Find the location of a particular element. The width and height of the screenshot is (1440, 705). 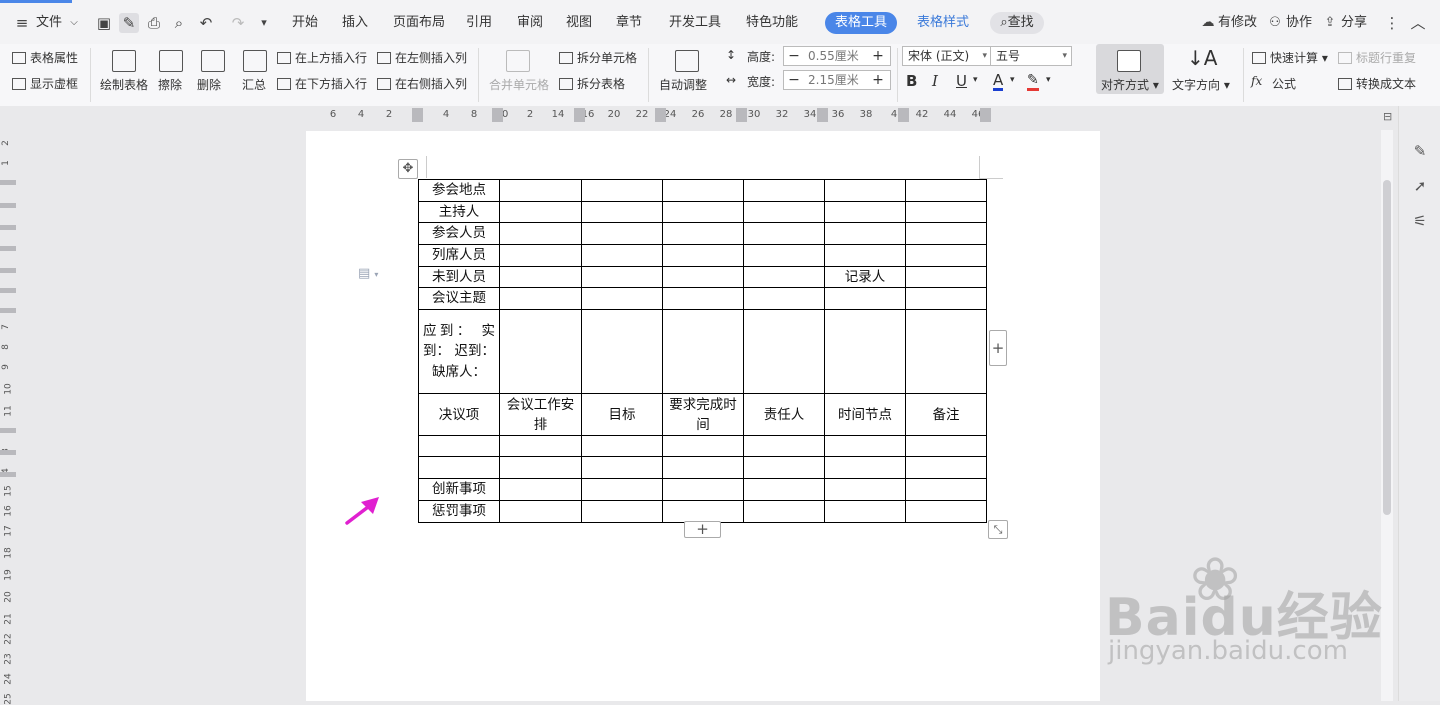

search-button: ⌕查找 is located at coordinates (1017, 23).